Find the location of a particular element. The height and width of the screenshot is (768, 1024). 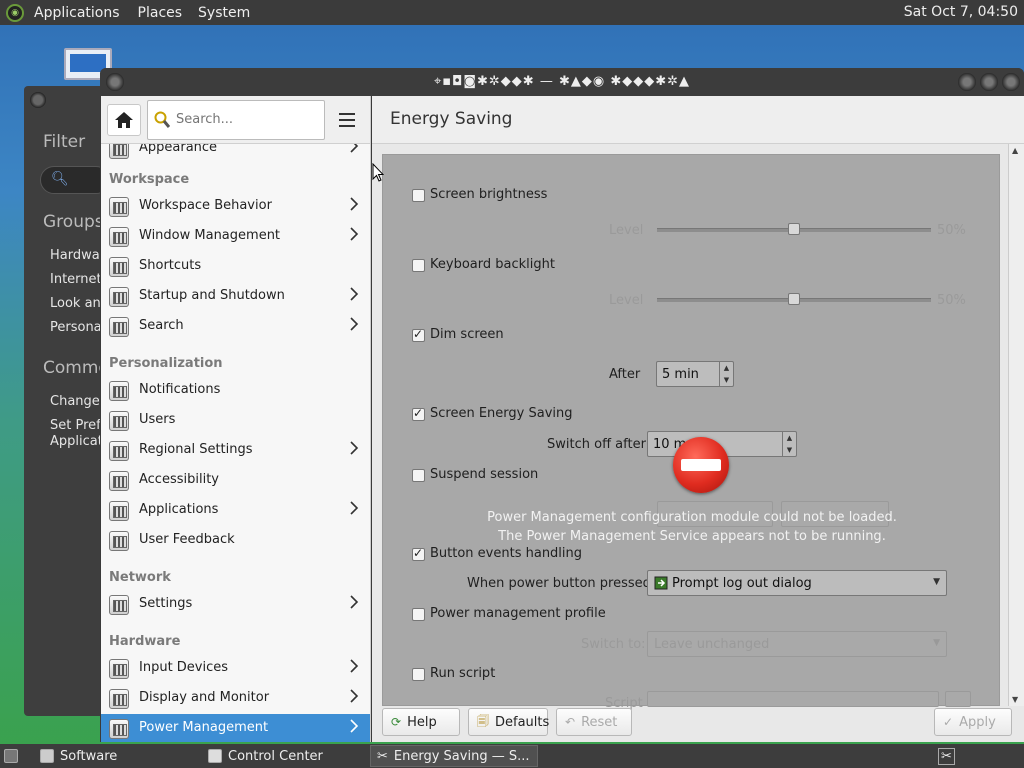

script-path-input is located at coordinates (793, 699).